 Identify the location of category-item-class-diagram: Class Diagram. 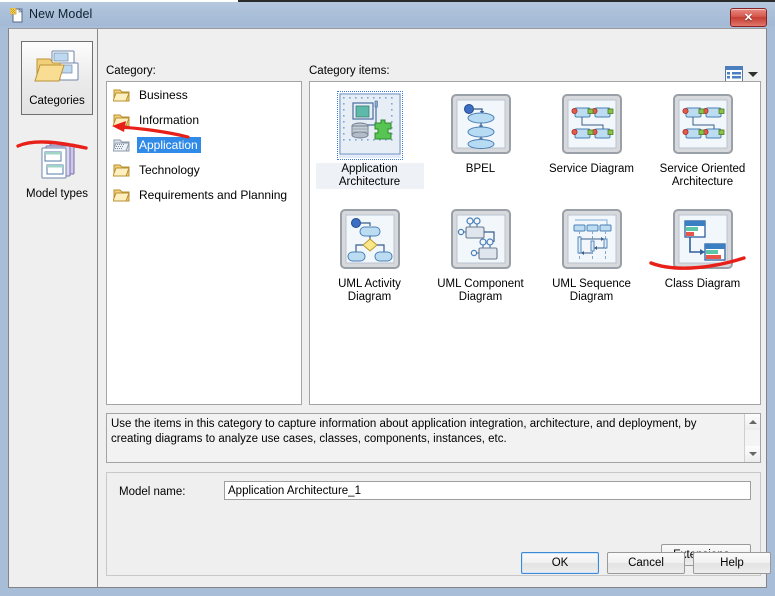
(702, 259).